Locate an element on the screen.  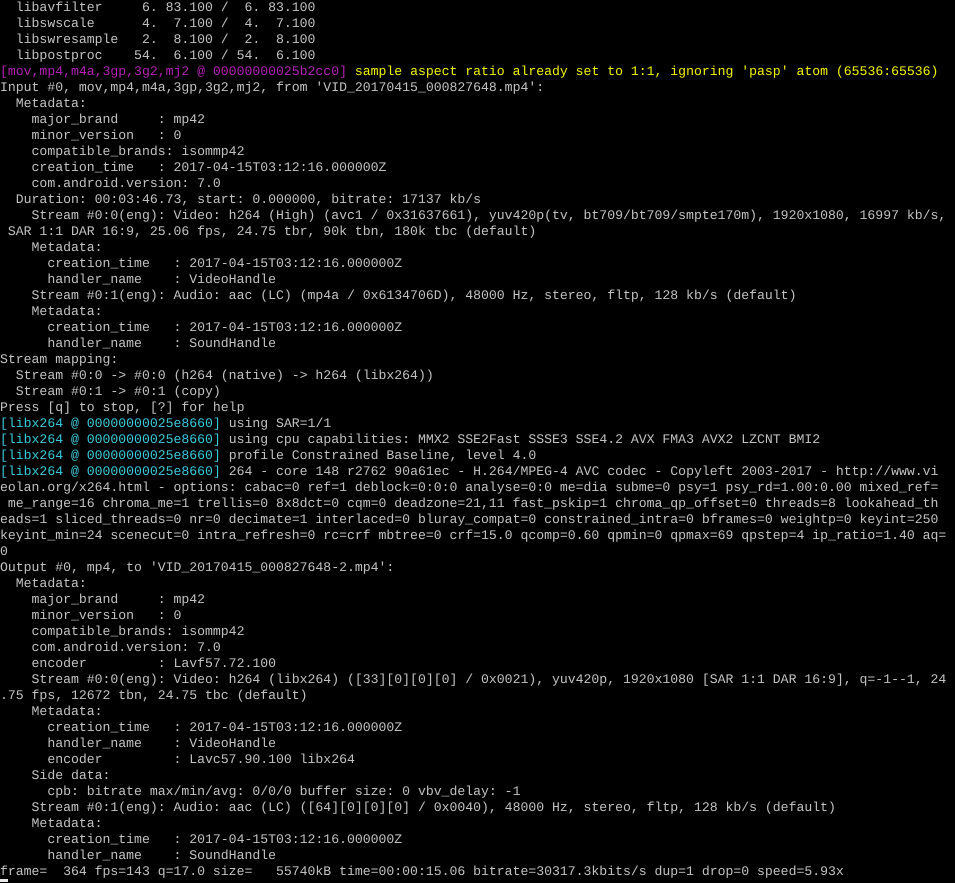
output-text: Press [q] to stop, [?] for help is located at coordinates (122, 407).